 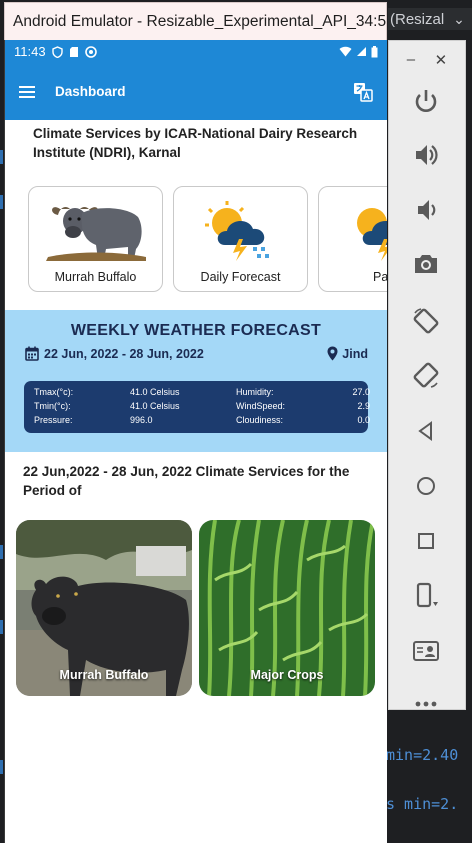 What do you see at coordinates (361, 51) in the screenshot?
I see `signal-icon` at bounding box center [361, 51].